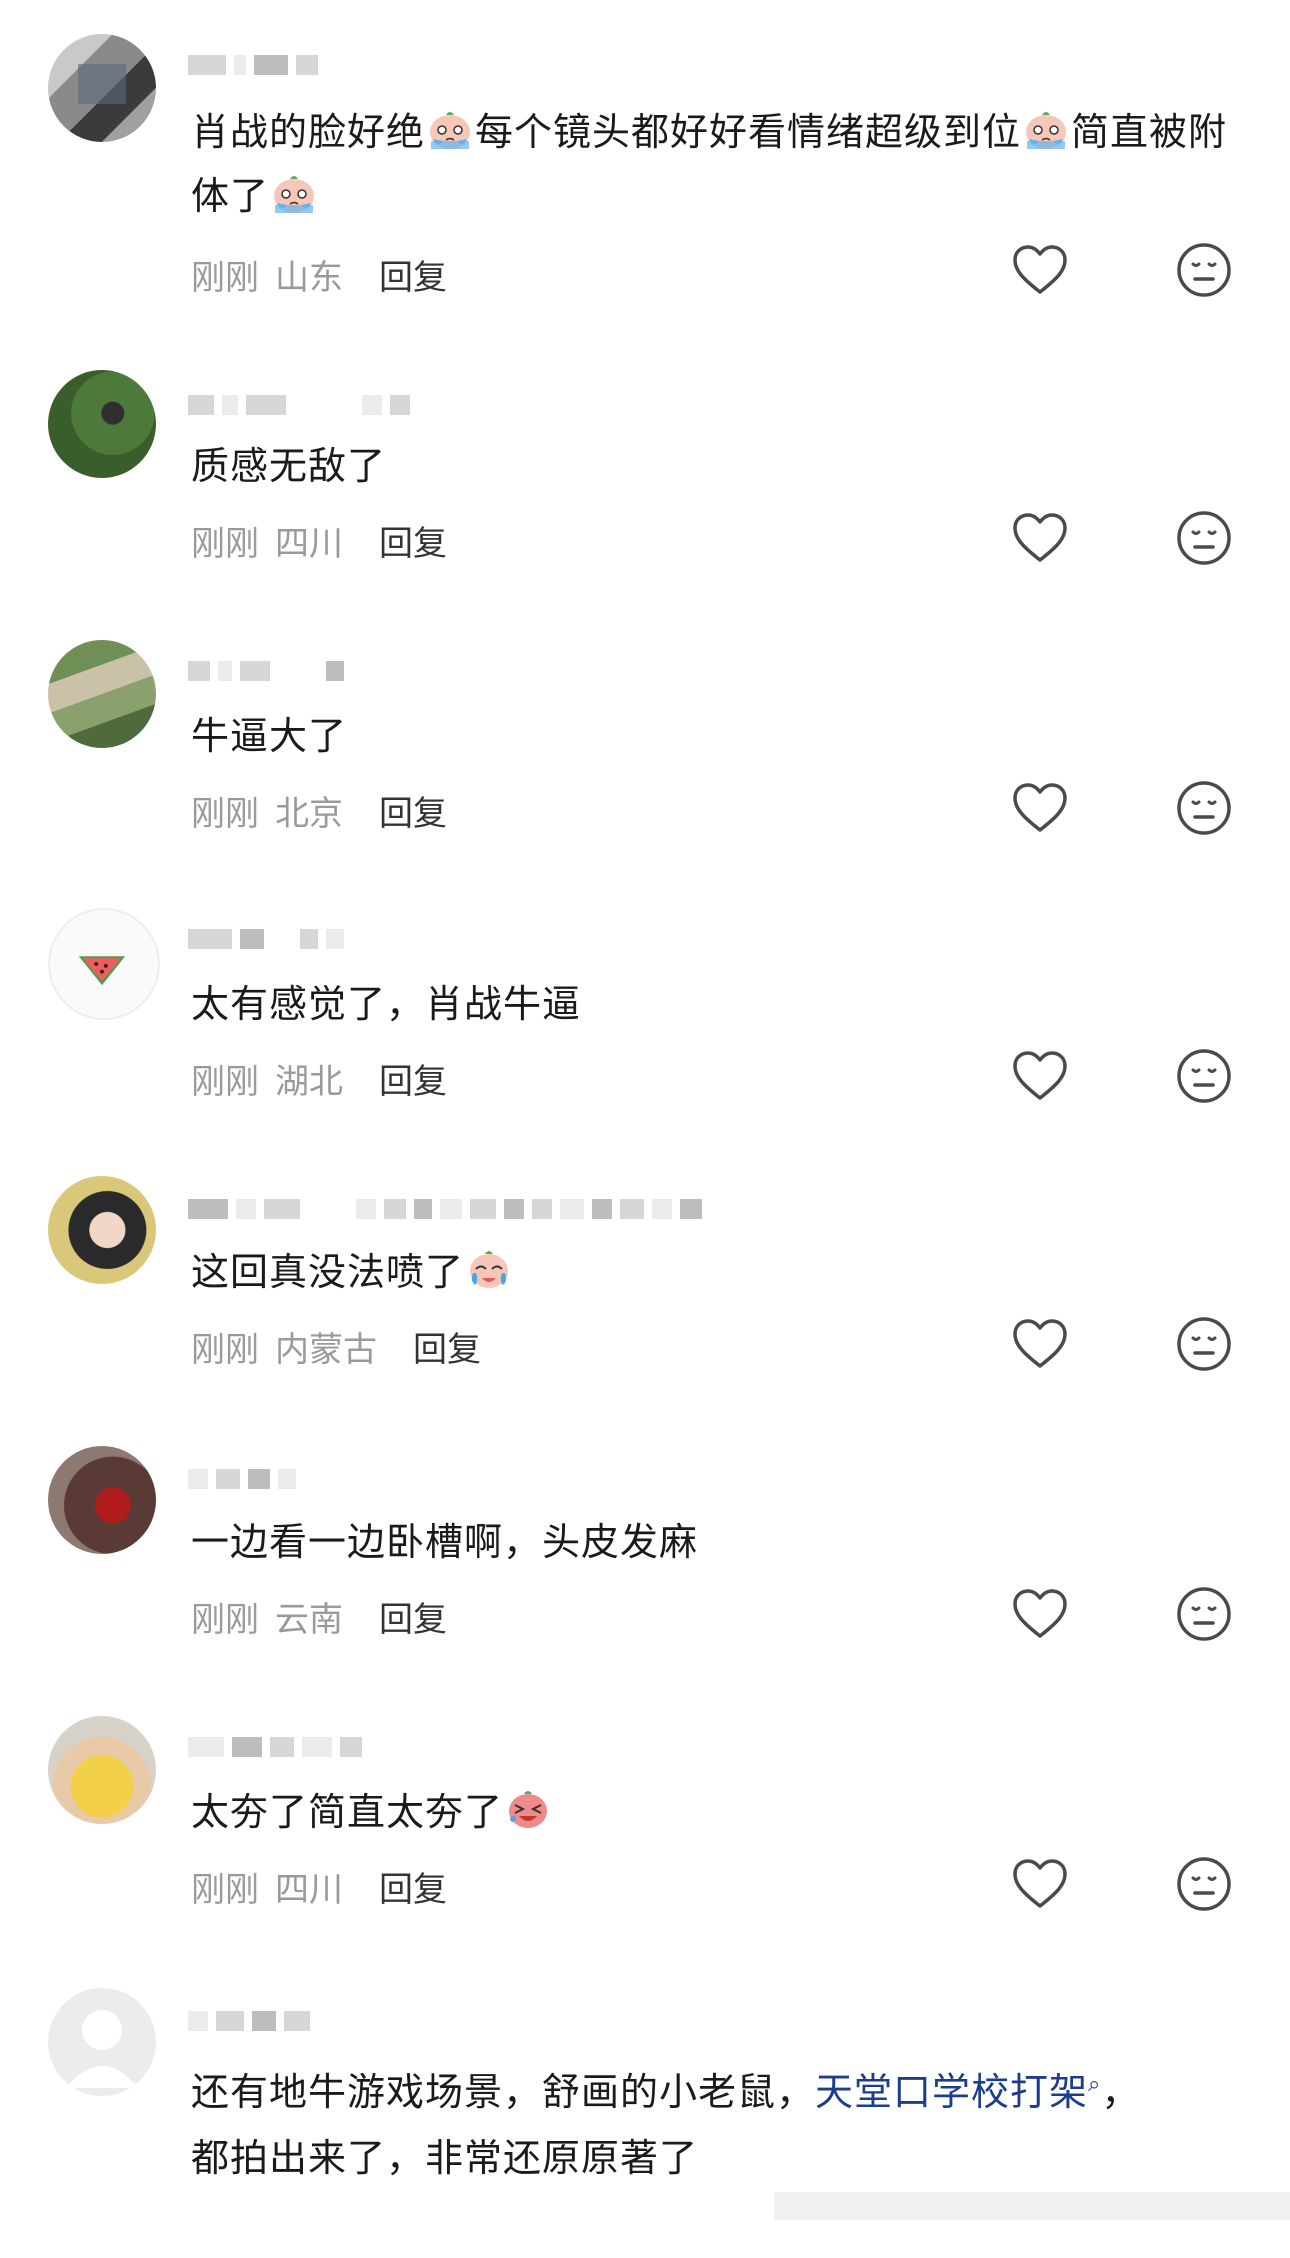 This screenshot has width=1290, height=2258. I want to click on comment-meta: 刚刚 湖北 回复, so click(319, 1078).